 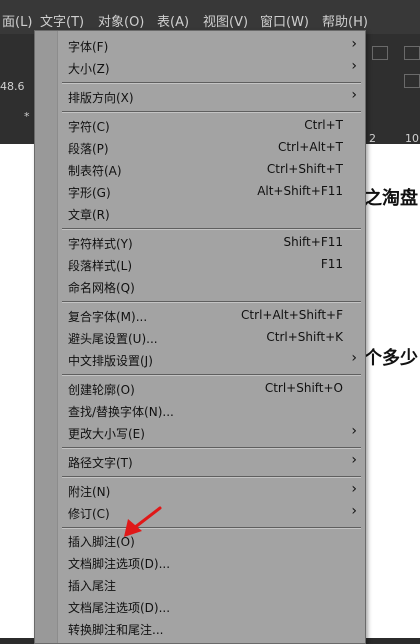 What do you see at coordinates (391, 198) in the screenshot?
I see `document-text: 之淘盘` at bounding box center [391, 198].